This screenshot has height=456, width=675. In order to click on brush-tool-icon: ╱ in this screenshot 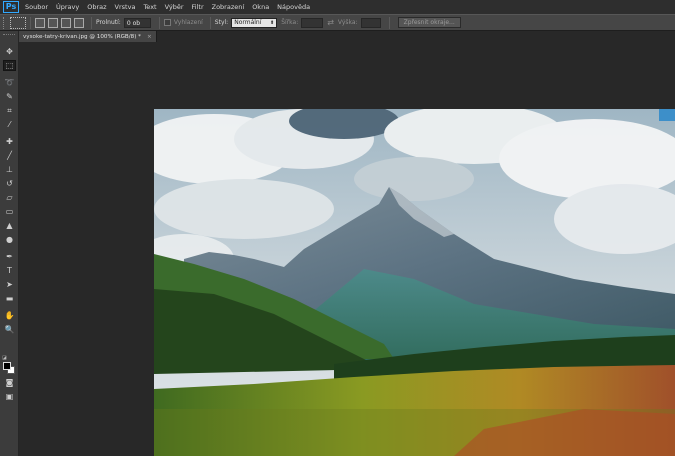, I will do `click(9, 155)`.